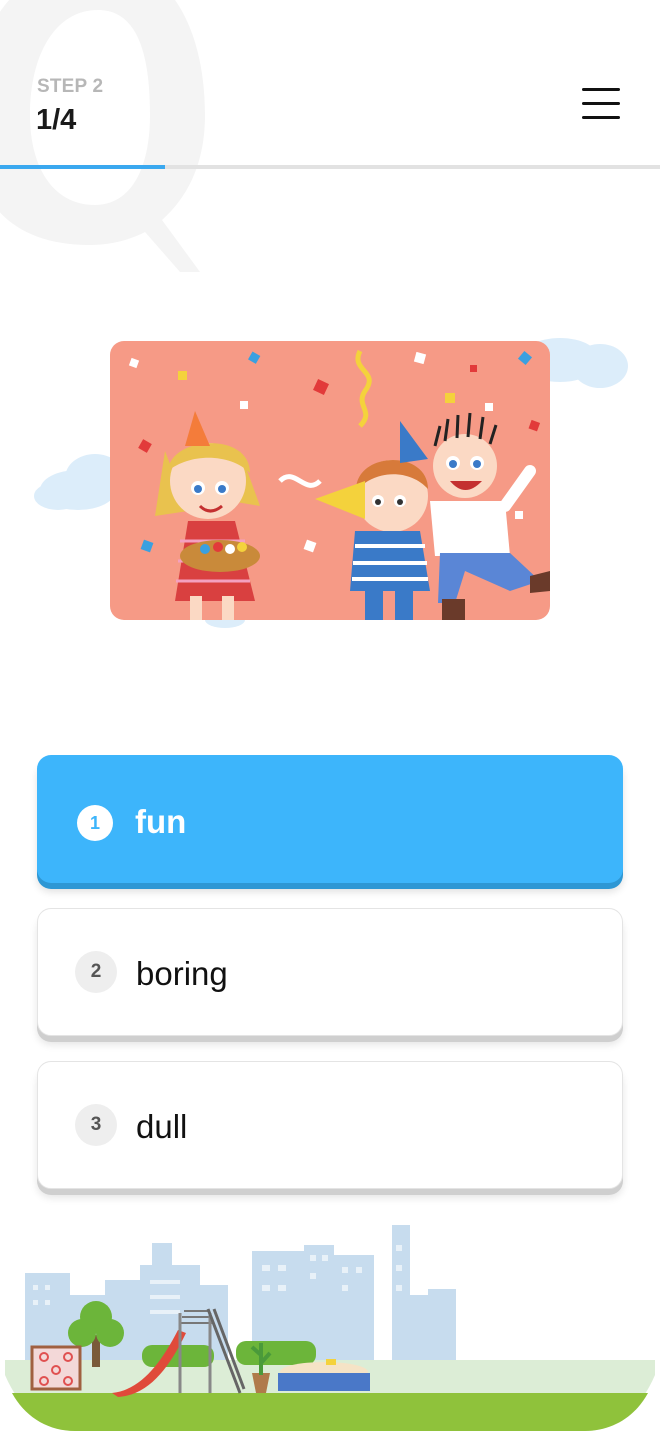 This screenshot has width=660, height=1431. I want to click on option-3: 3 dull, so click(330, 1125).